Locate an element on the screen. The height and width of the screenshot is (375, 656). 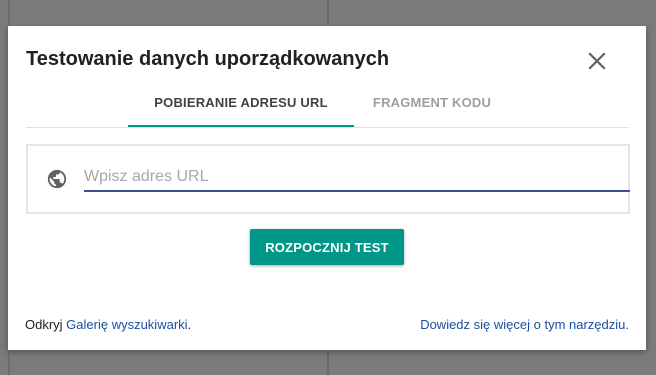
search-gallery-link: Galerię wyszukiwarki is located at coordinates (126, 324).